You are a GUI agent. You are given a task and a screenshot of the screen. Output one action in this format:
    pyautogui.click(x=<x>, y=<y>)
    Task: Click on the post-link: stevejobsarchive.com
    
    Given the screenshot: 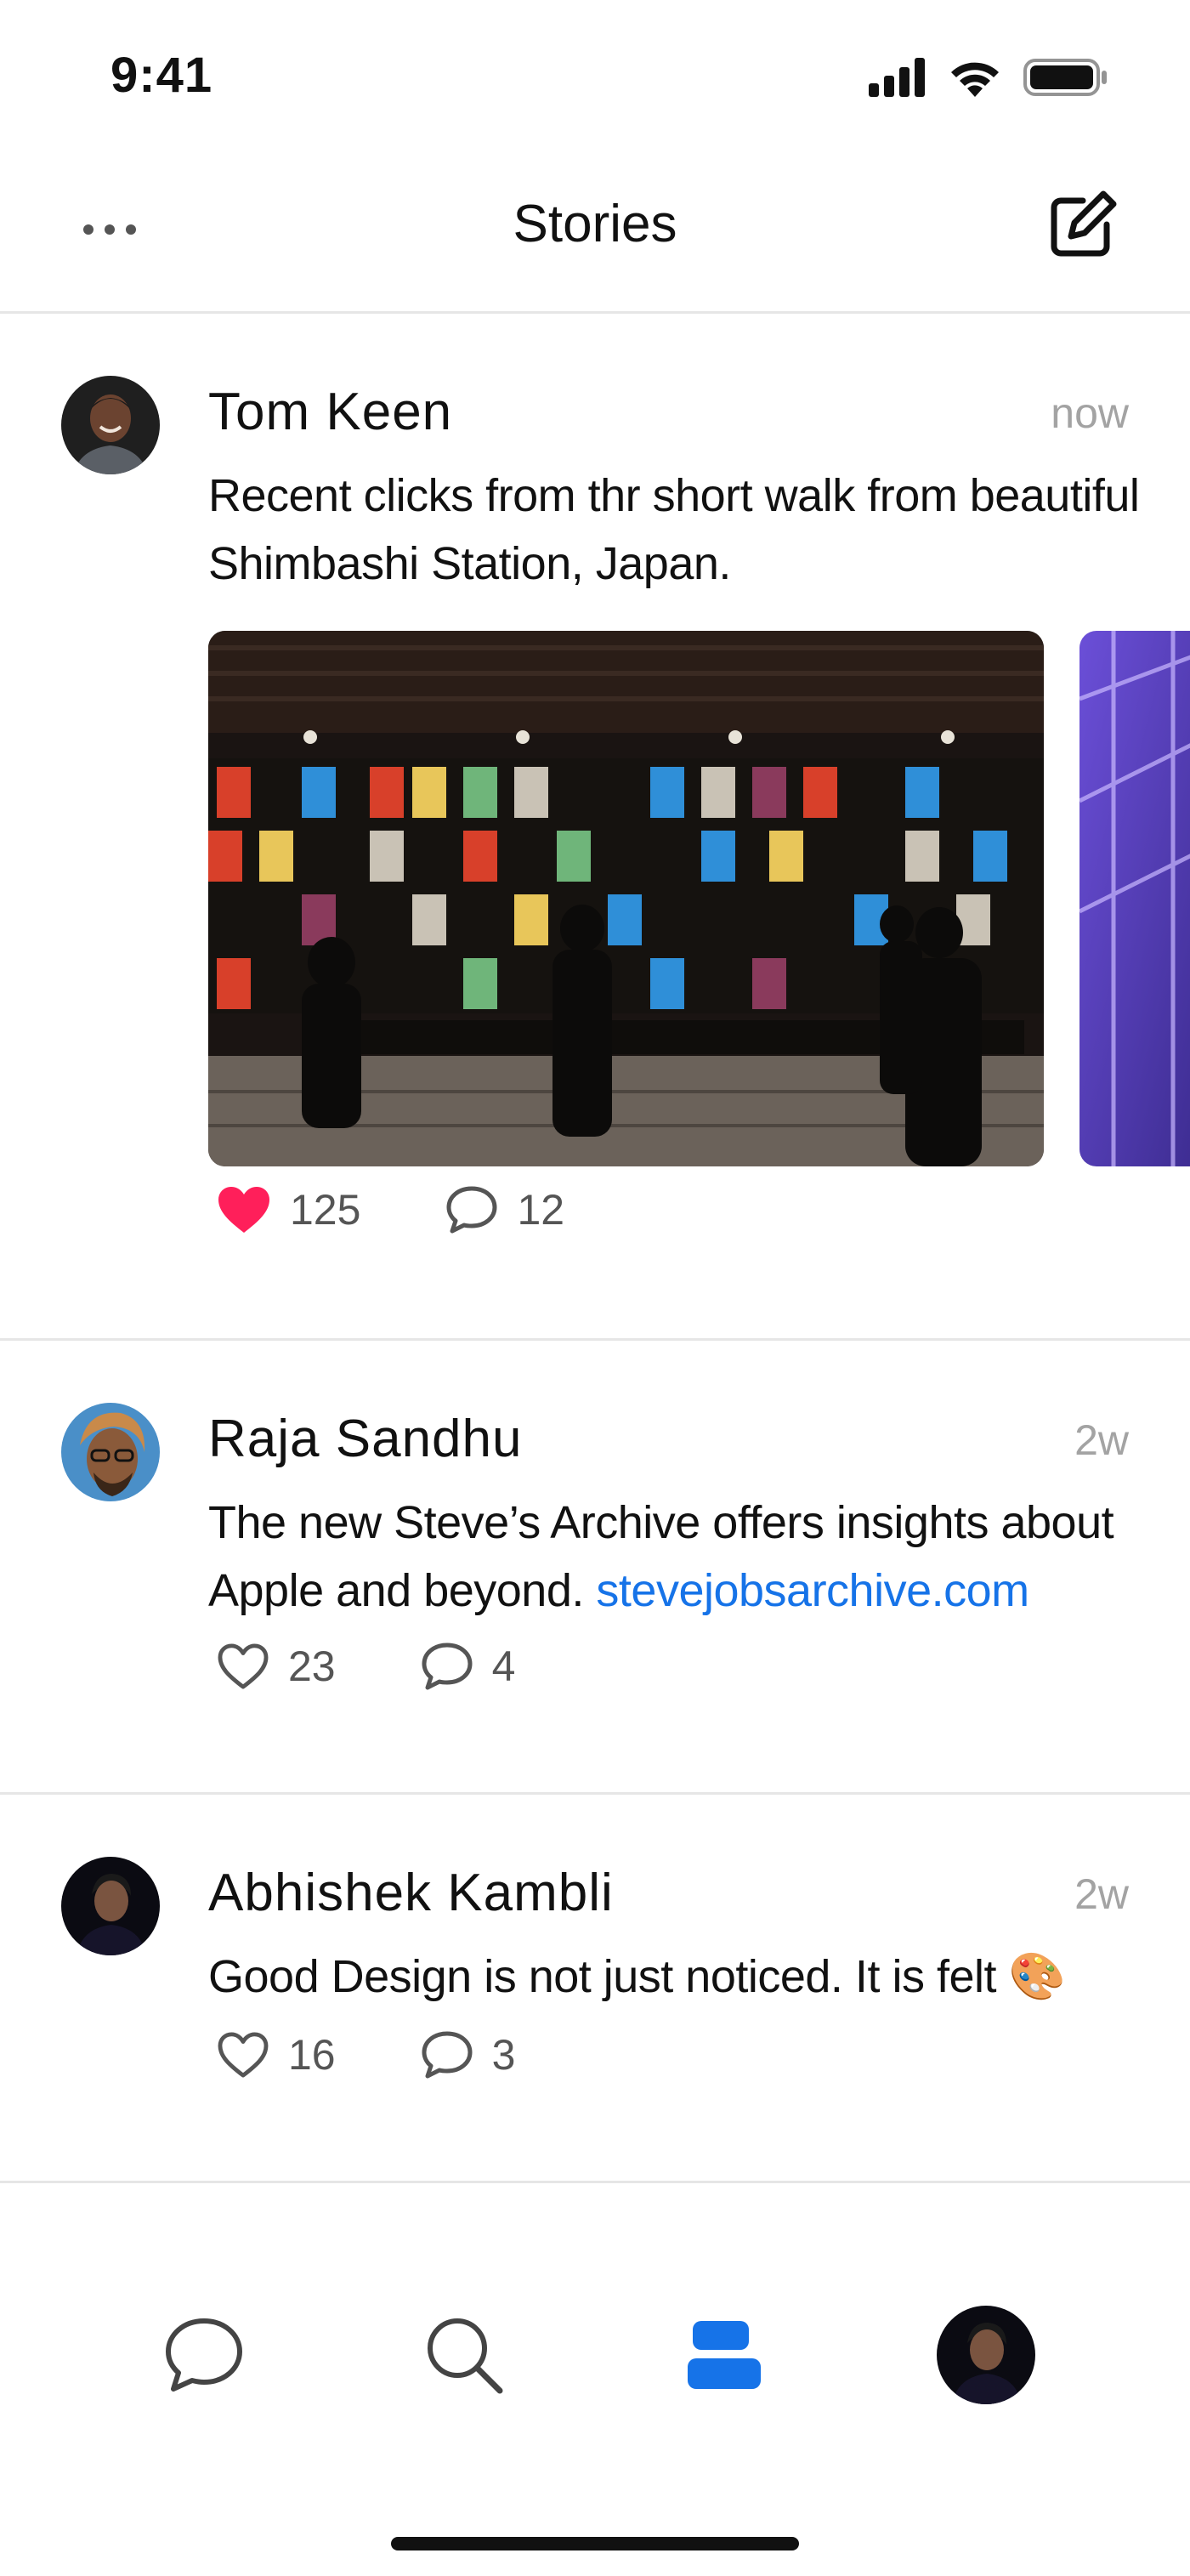 What is the action you would take?
    pyautogui.click(x=812, y=1591)
    